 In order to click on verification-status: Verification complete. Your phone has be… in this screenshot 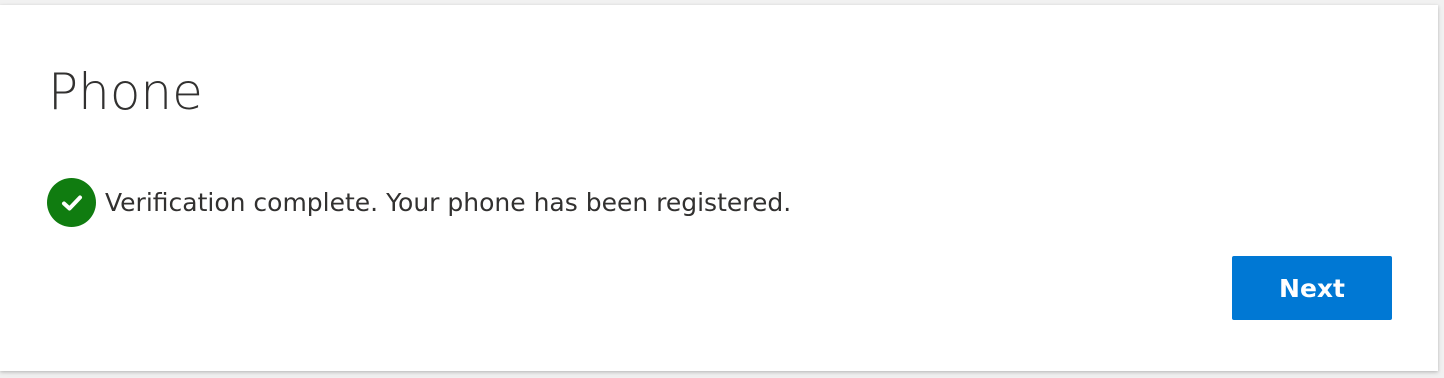, I will do `click(419, 202)`.